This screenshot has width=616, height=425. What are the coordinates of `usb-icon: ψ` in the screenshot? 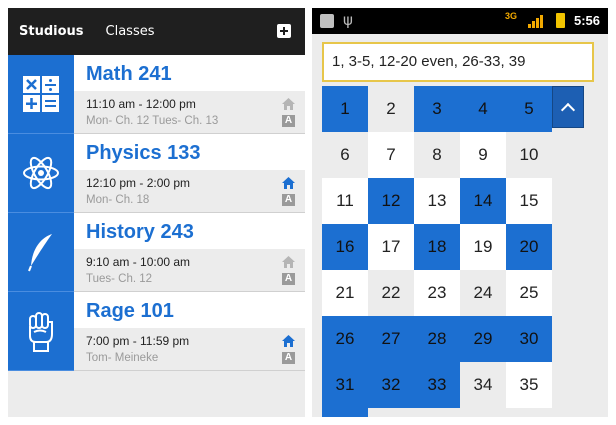 It's located at (348, 20).